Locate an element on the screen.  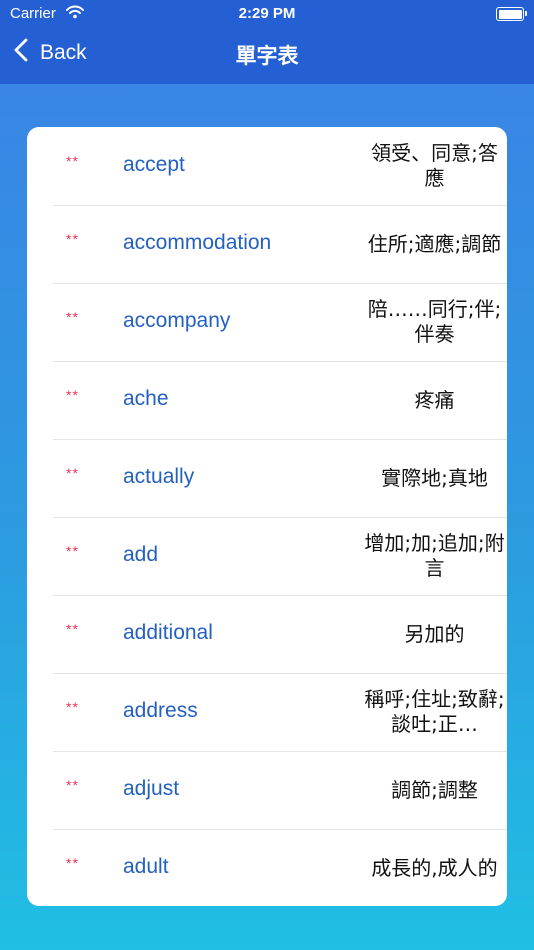
meaning-label: 增加;加;追加;附言 is located at coordinates (434, 555).